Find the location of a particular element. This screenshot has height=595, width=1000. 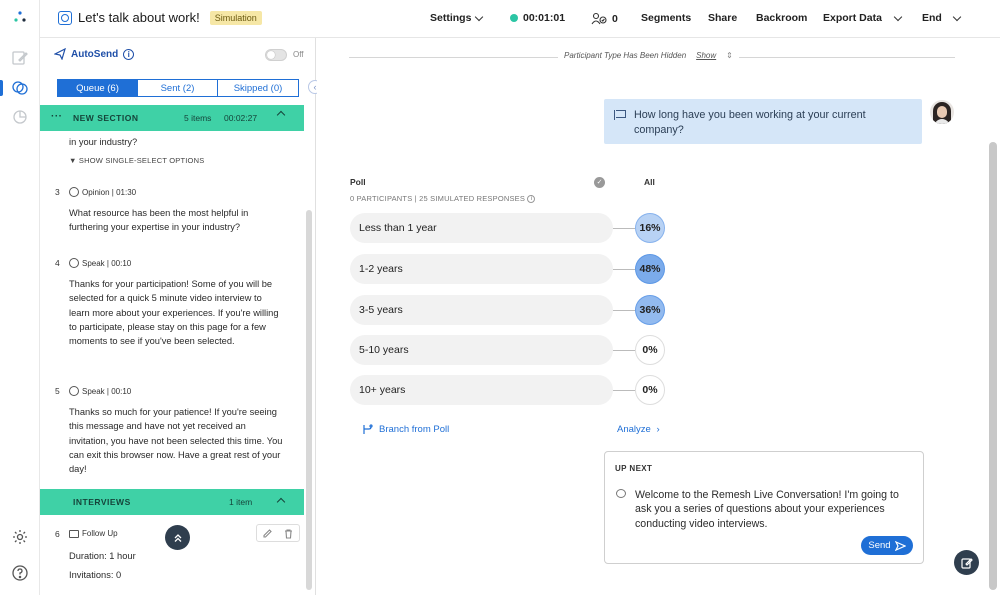

conversation-title: Let's talk about work! is located at coordinates (139, 17).